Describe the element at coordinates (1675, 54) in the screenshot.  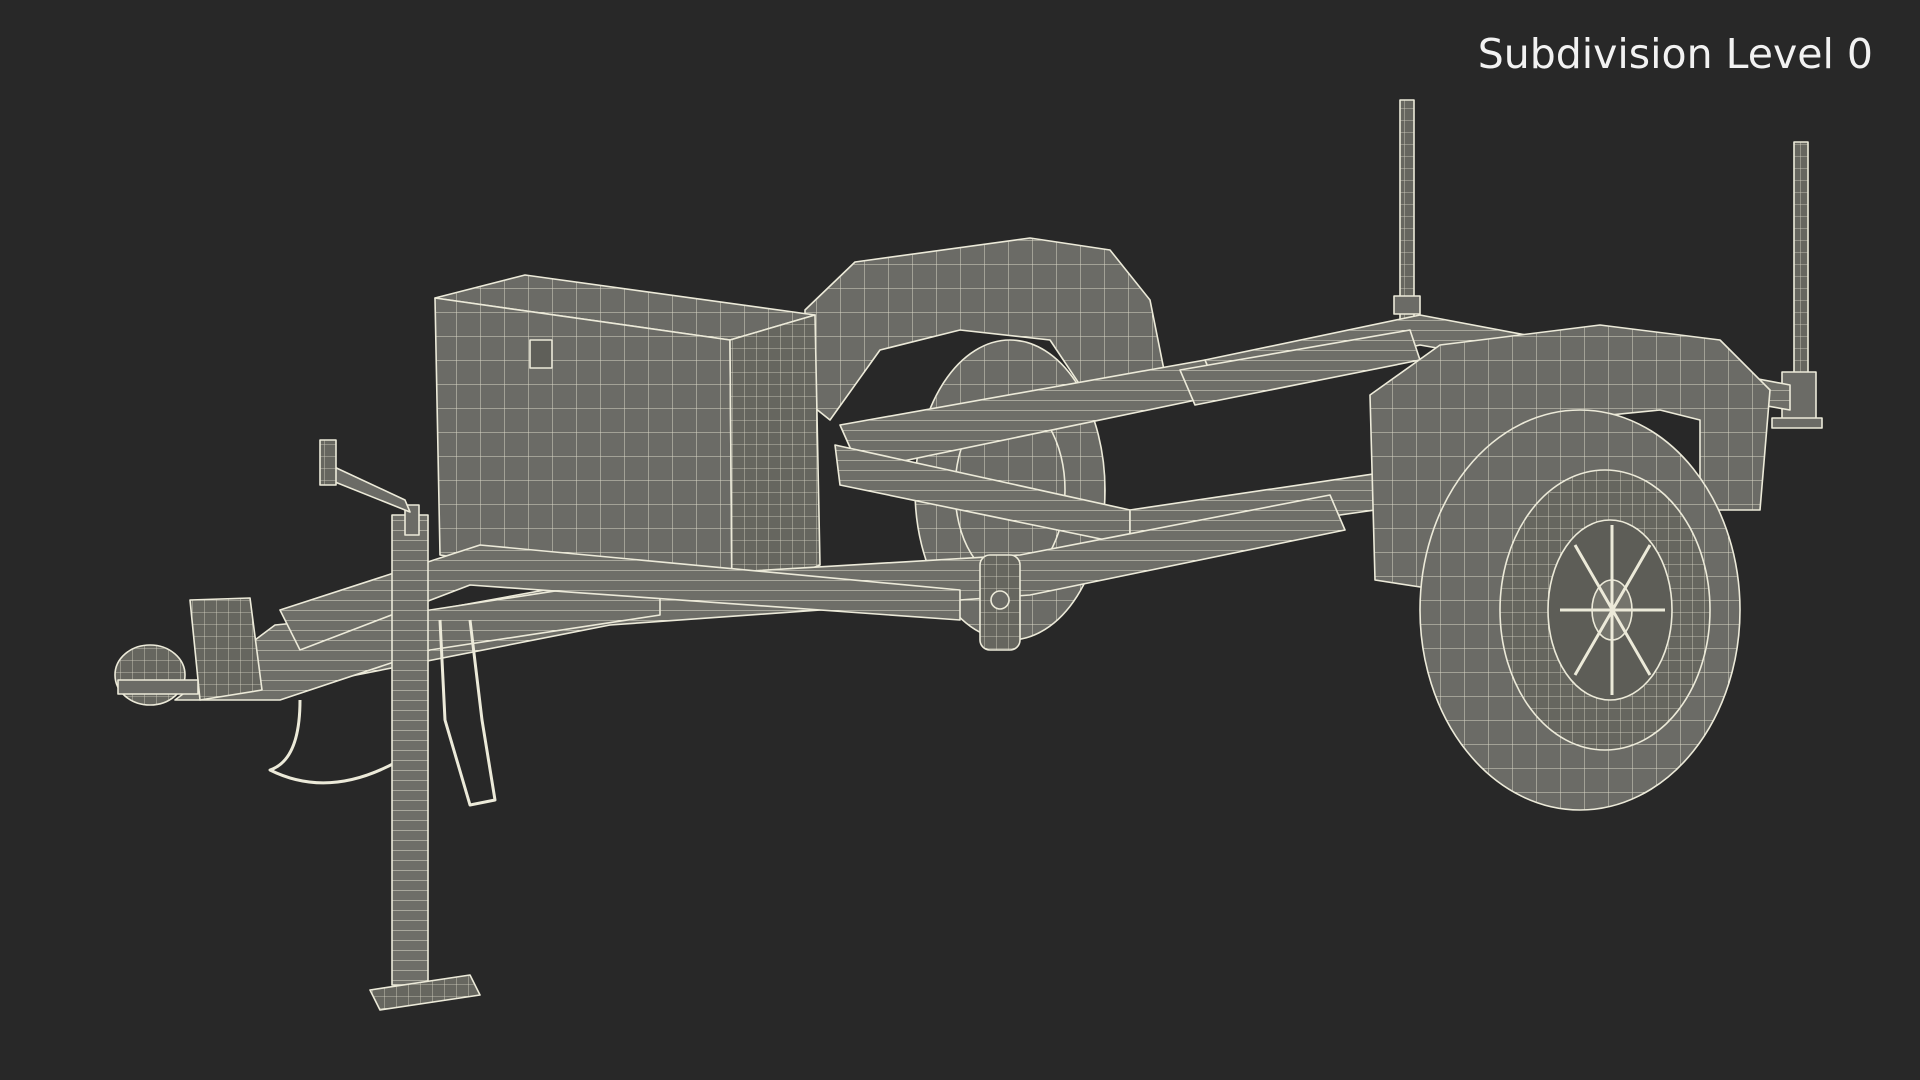
I see `subdivision-level-label: Subdivision Level 0` at that location.